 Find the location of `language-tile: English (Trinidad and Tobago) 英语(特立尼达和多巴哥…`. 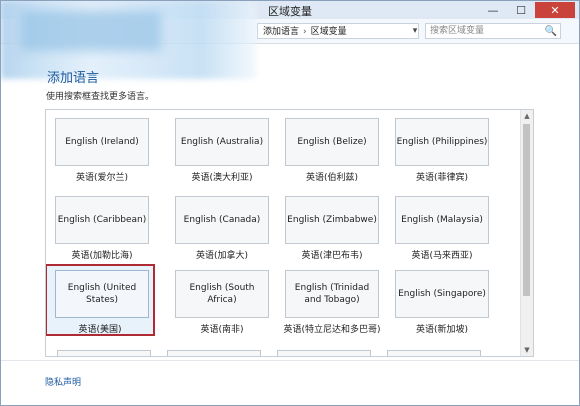

language-tile: English (Trinidad and Tobago) 英语(特立尼达和多巴哥… is located at coordinates (332, 302).